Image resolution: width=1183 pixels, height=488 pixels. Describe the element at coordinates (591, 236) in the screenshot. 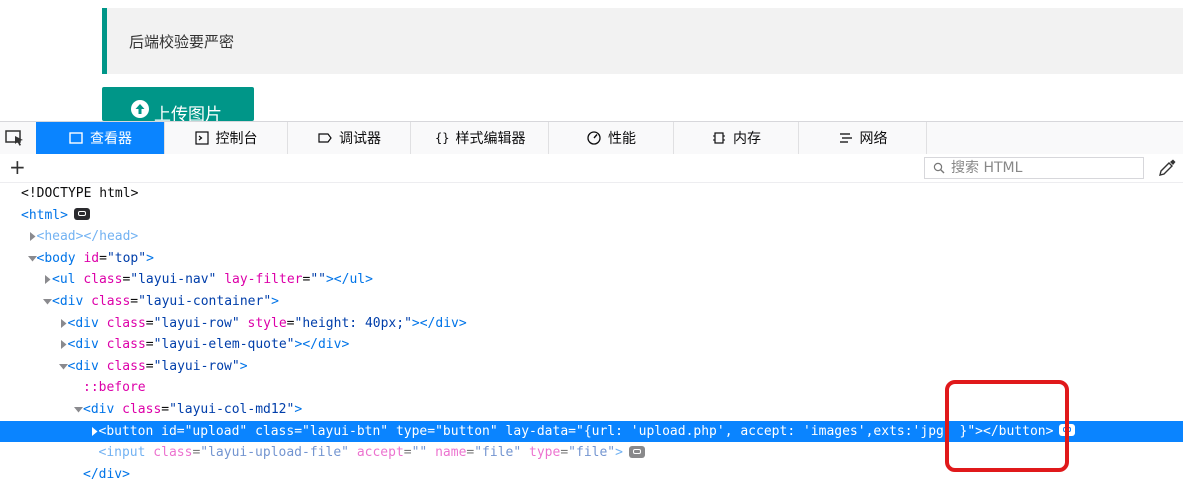

I see `tree-node: <head></head>` at that location.